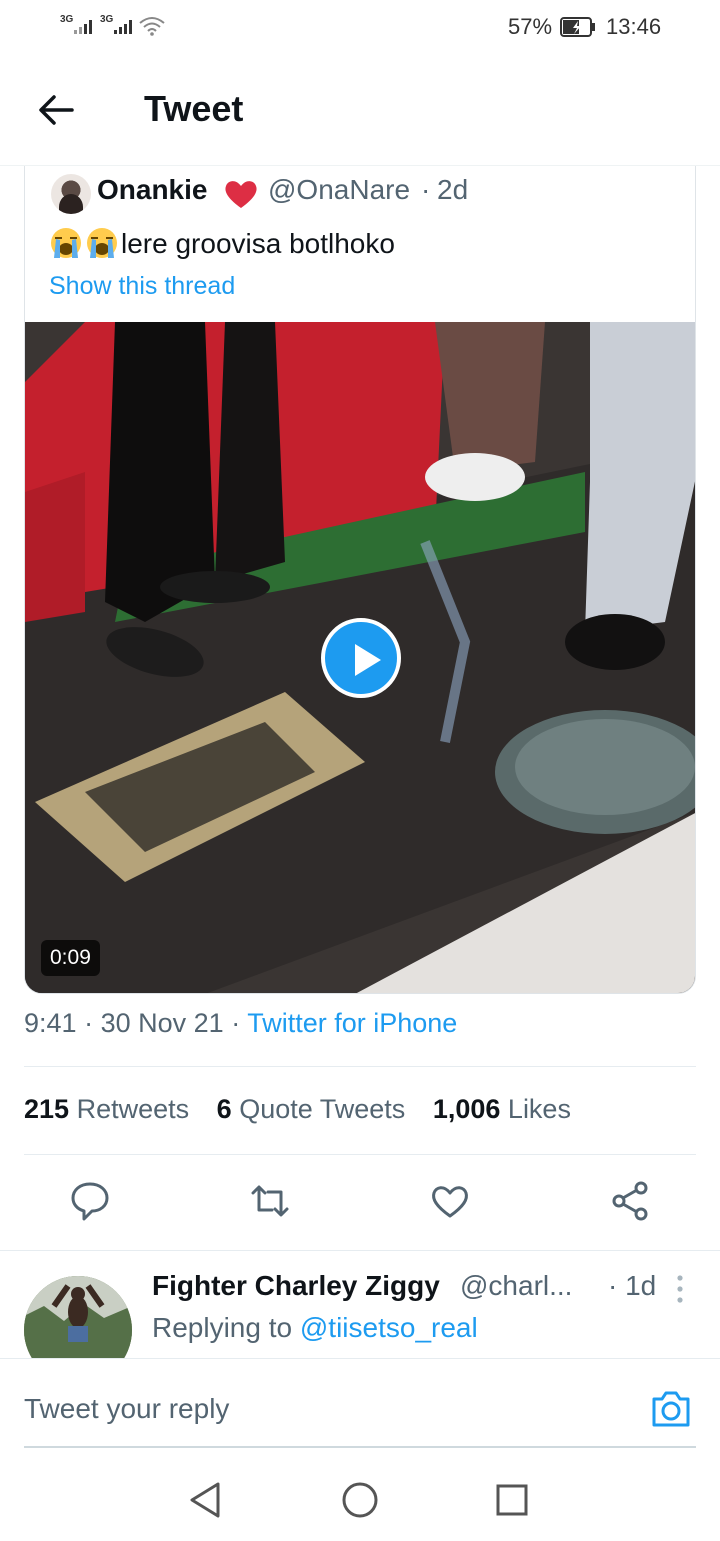 The width and height of the screenshot is (720, 1541). I want to click on likes-count: 1,006, so click(466, 1109).